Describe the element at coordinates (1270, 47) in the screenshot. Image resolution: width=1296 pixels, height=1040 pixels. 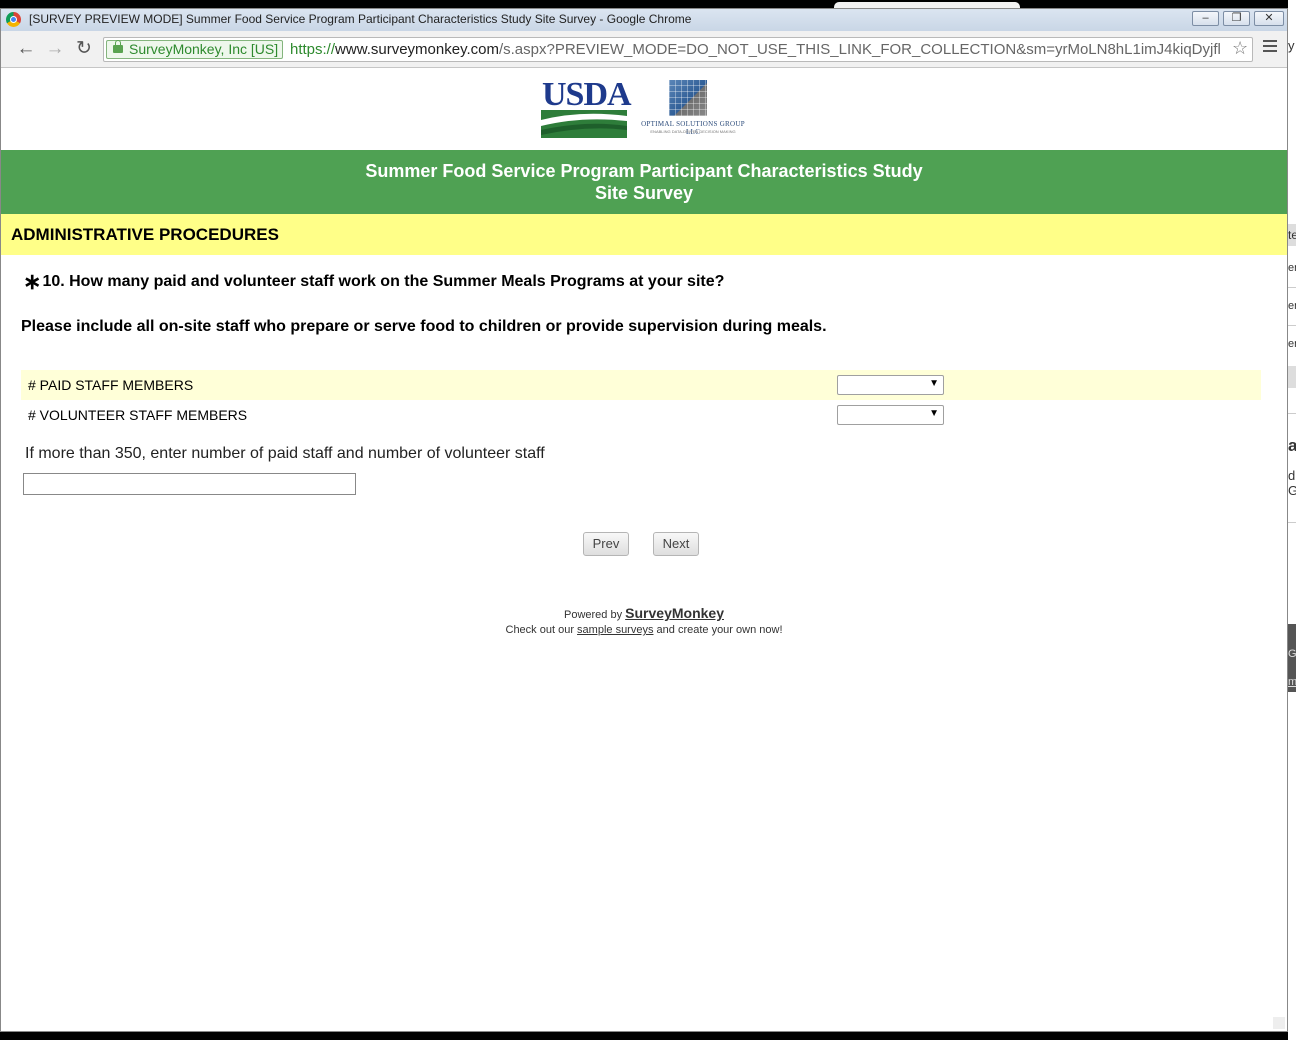
I see `chrome-menu-icon` at that location.